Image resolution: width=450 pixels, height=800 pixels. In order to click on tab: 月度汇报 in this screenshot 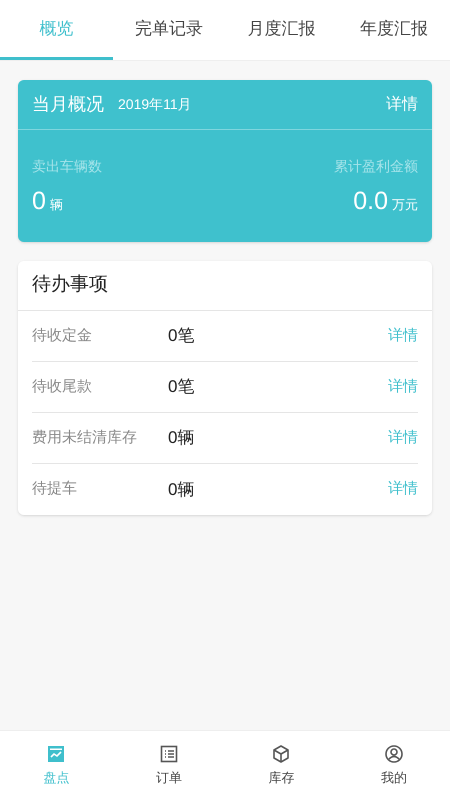, I will do `click(281, 30)`.